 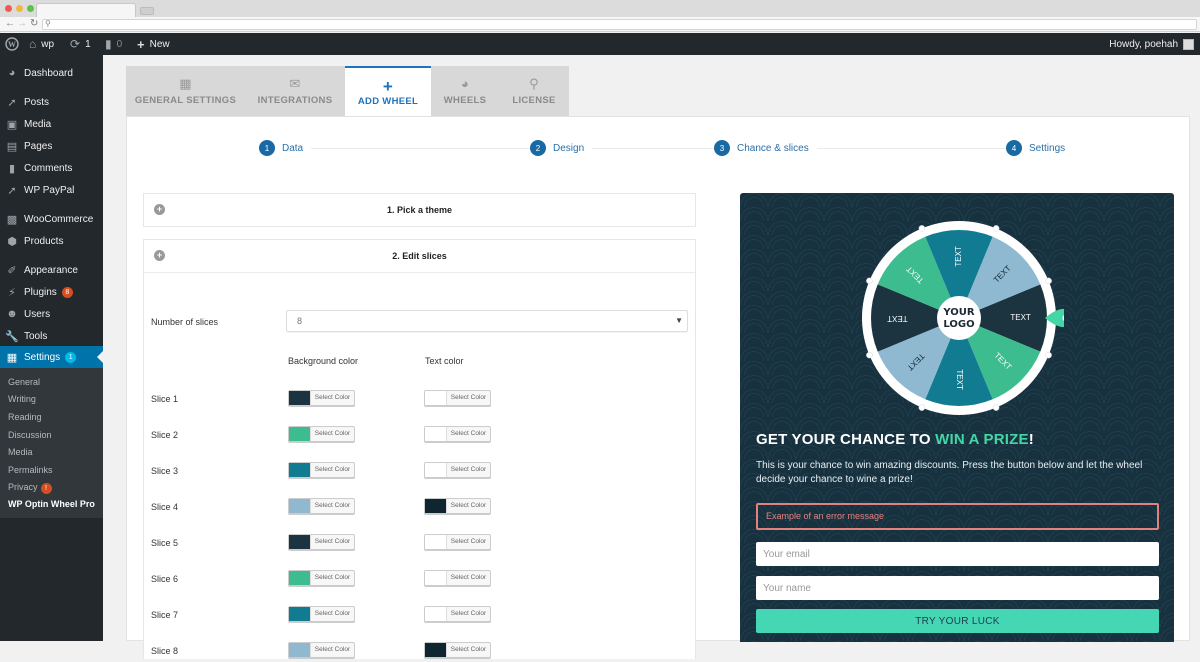 I want to click on accordion-header: + 2. Edit slices, so click(x=419, y=256).